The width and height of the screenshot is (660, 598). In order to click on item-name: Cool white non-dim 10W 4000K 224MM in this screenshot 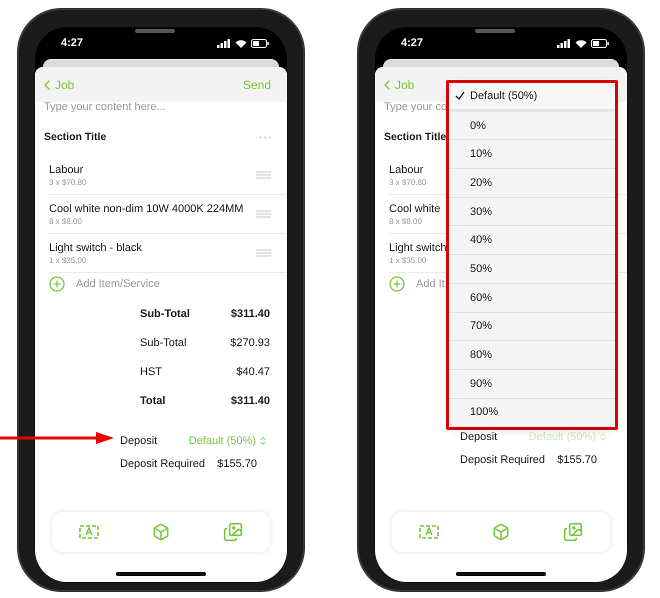, I will do `click(146, 208)`.